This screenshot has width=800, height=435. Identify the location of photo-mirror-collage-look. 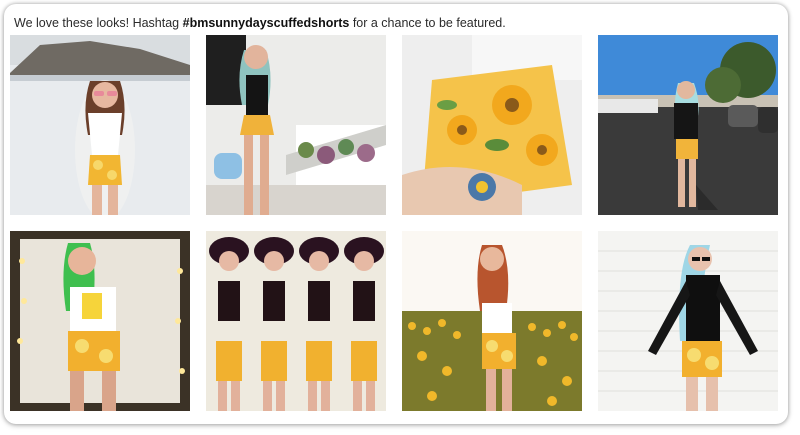
(296, 321).